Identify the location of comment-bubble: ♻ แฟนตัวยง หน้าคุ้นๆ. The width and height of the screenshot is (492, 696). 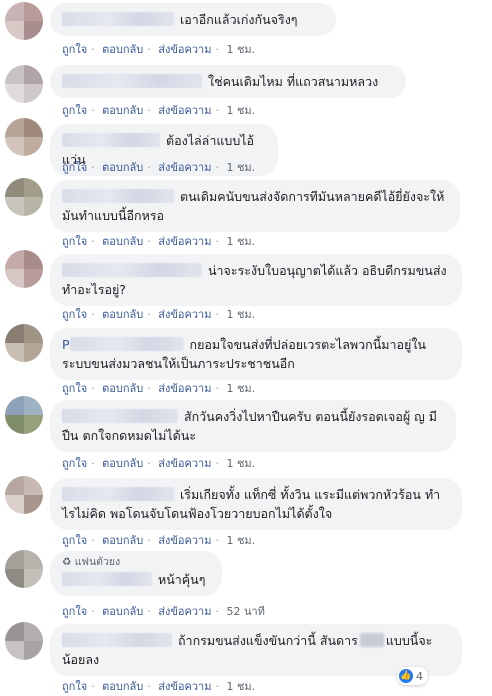
(136, 573).